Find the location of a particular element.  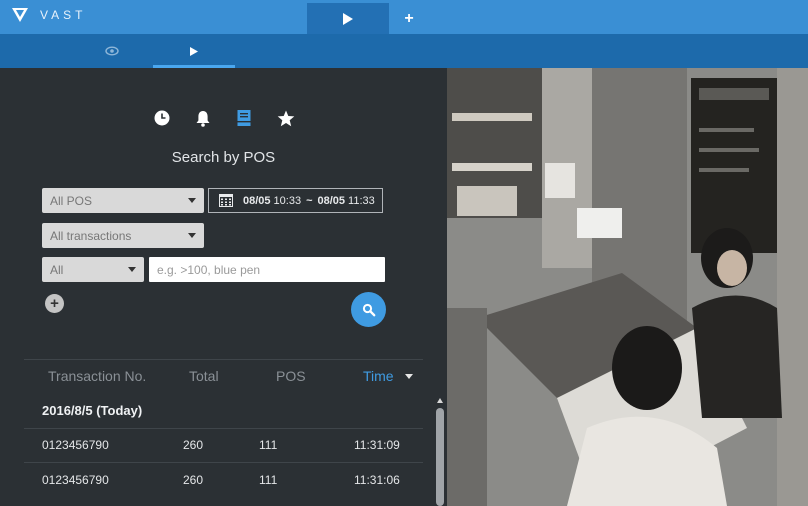

time-to: 11:33 is located at coordinates (361, 200).